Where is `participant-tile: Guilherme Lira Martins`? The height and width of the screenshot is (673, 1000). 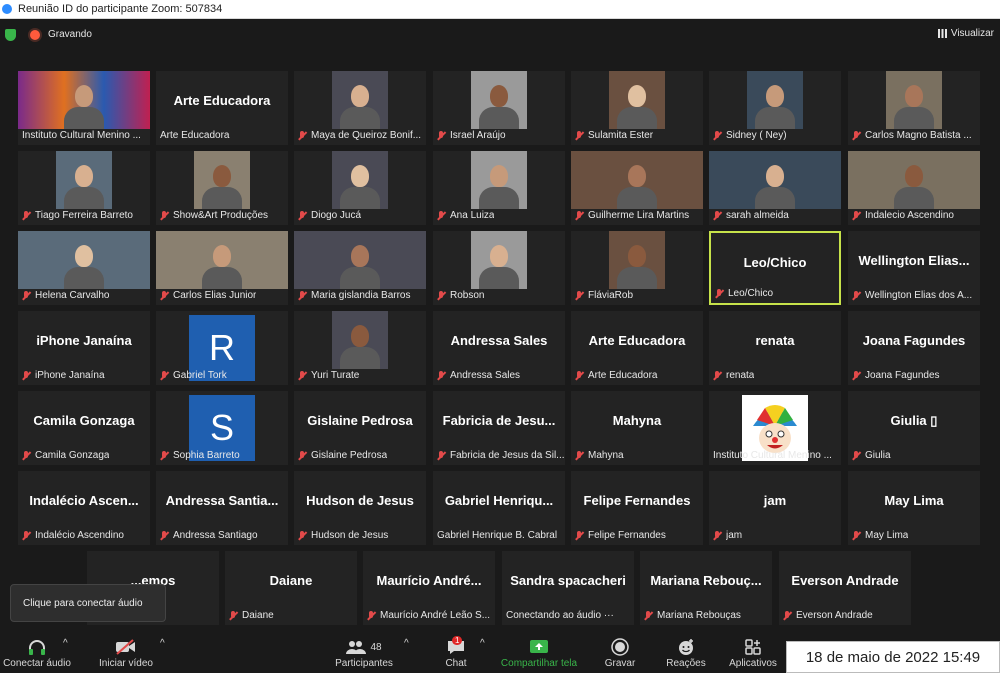
participant-tile: Guilherme Lira Martins is located at coordinates (637, 188).